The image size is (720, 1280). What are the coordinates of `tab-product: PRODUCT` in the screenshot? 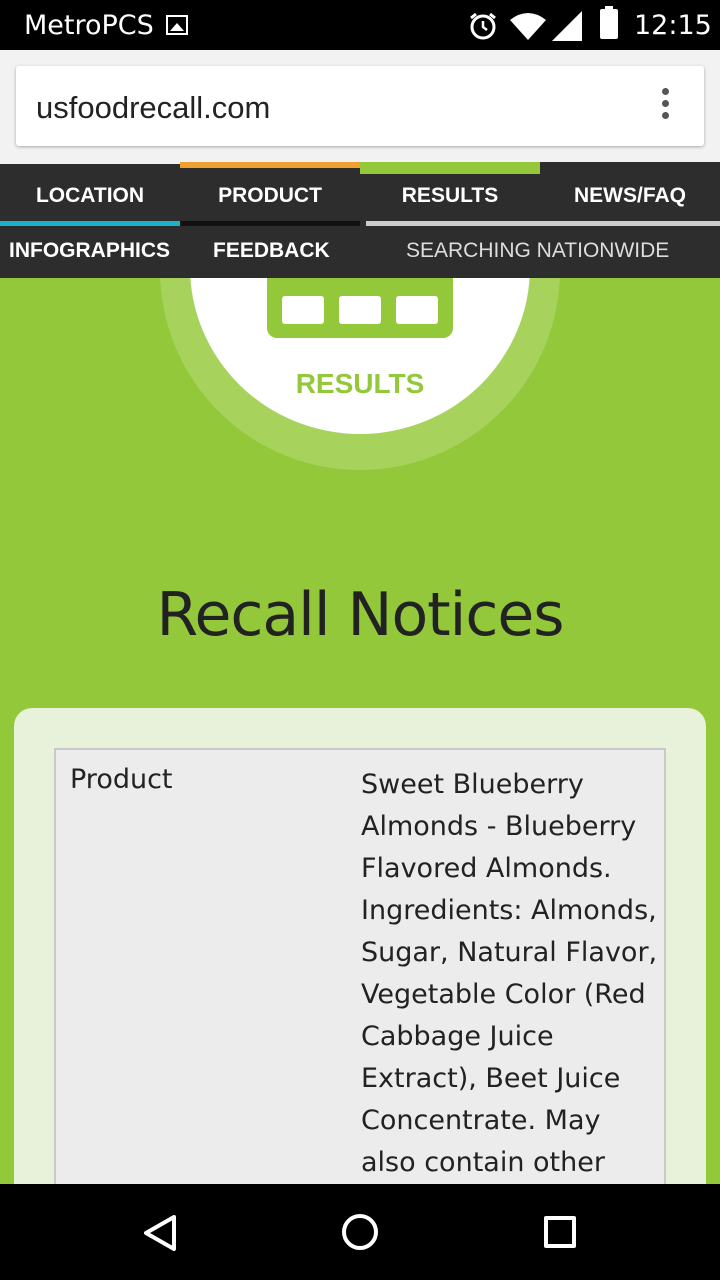 It's located at (270, 194).